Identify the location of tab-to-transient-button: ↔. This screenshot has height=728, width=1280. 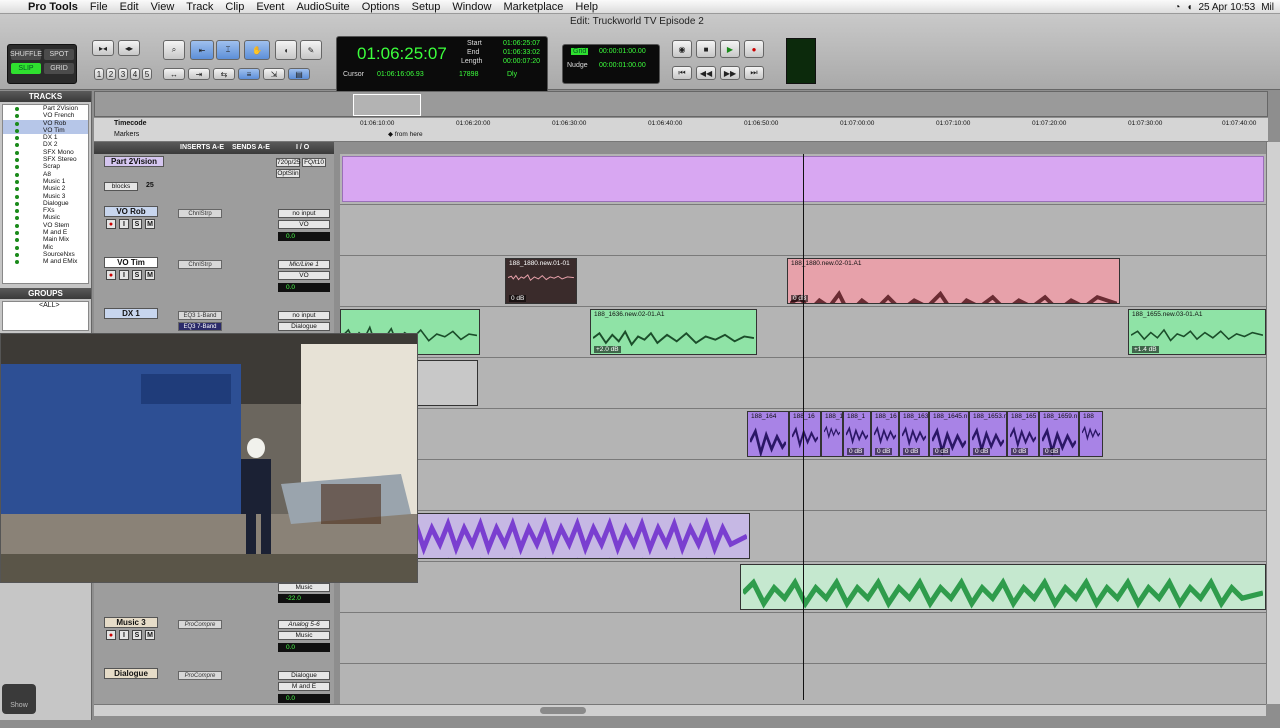
(174, 74).